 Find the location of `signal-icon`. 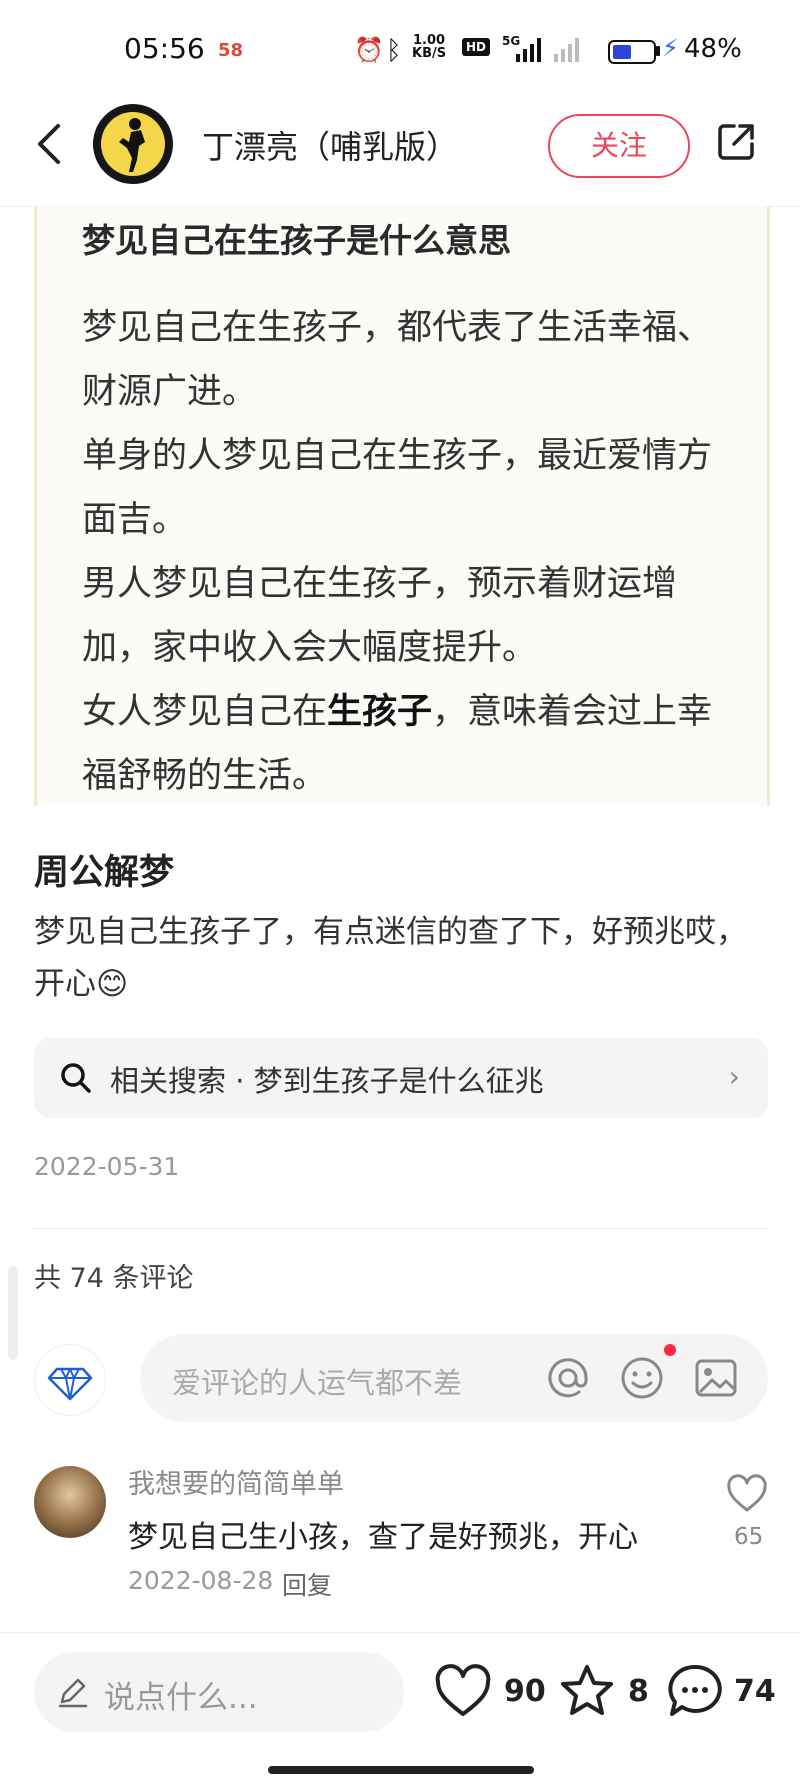

signal-icon is located at coordinates (547, 50).